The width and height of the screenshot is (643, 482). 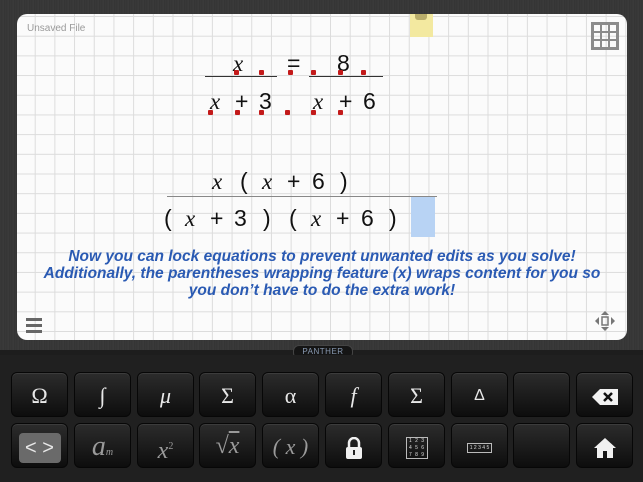 What do you see at coordinates (240, 218) in the screenshot?
I see `eq2-row2-num1: 3` at bounding box center [240, 218].